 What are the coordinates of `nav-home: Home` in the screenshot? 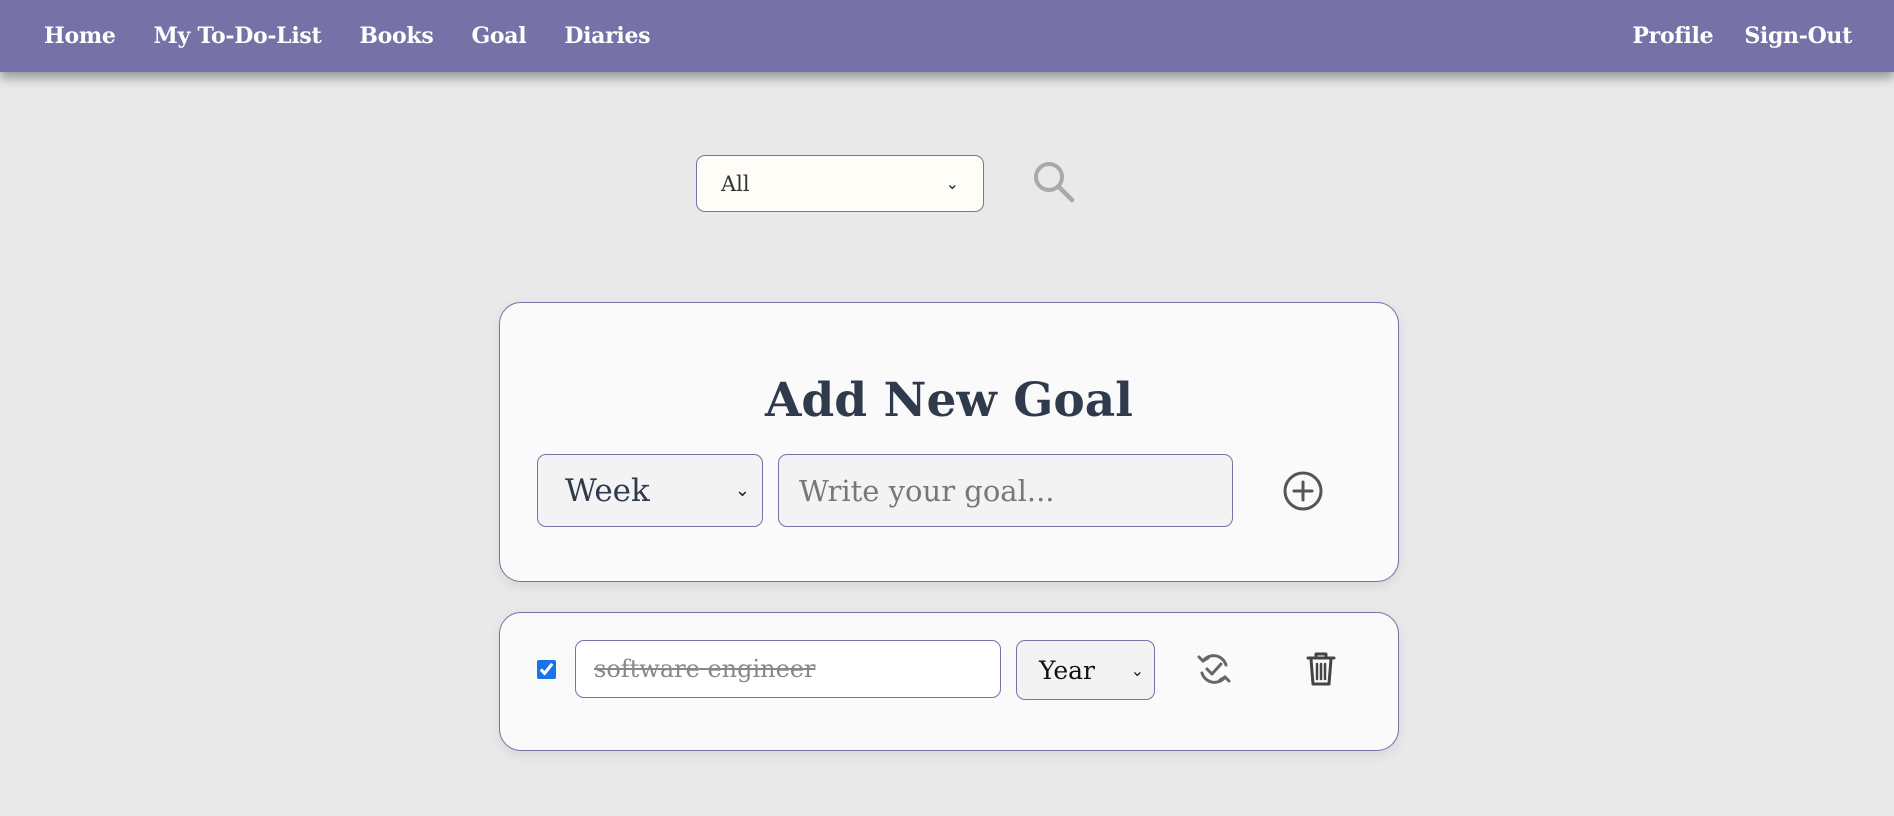 It's located at (80, 36).